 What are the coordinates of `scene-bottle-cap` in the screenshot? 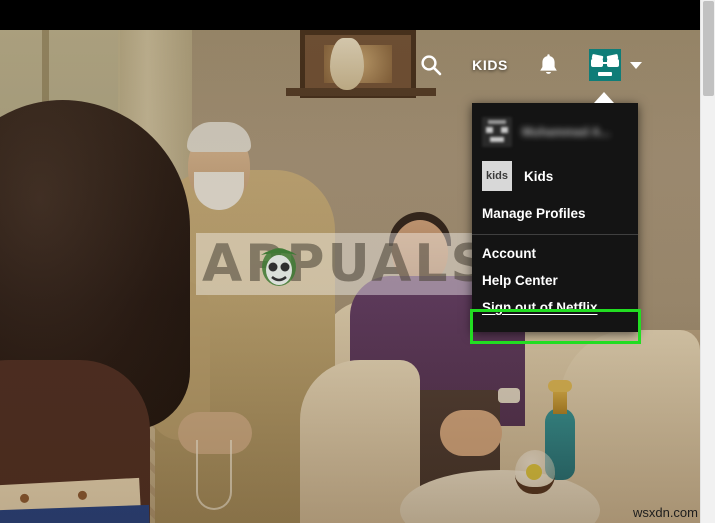 It's located at (560, 386).